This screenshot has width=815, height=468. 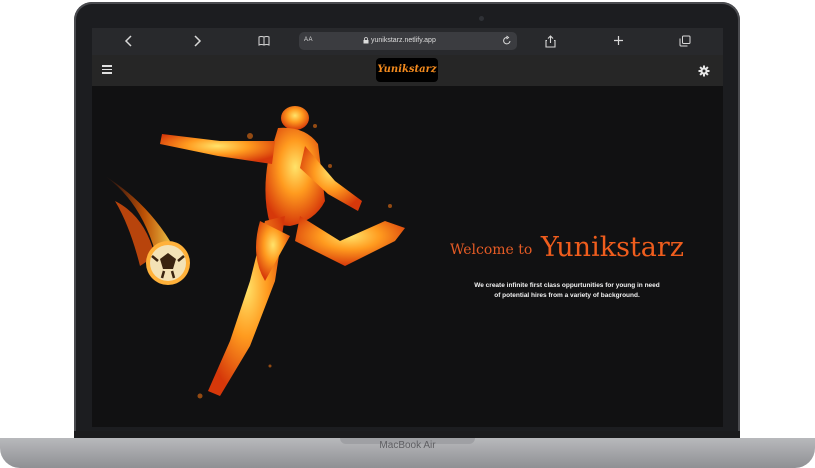 What do you see at coordinates (407, 434) in the screenshot?
I see `laptop-hinge` at bounding box center [407, 434].